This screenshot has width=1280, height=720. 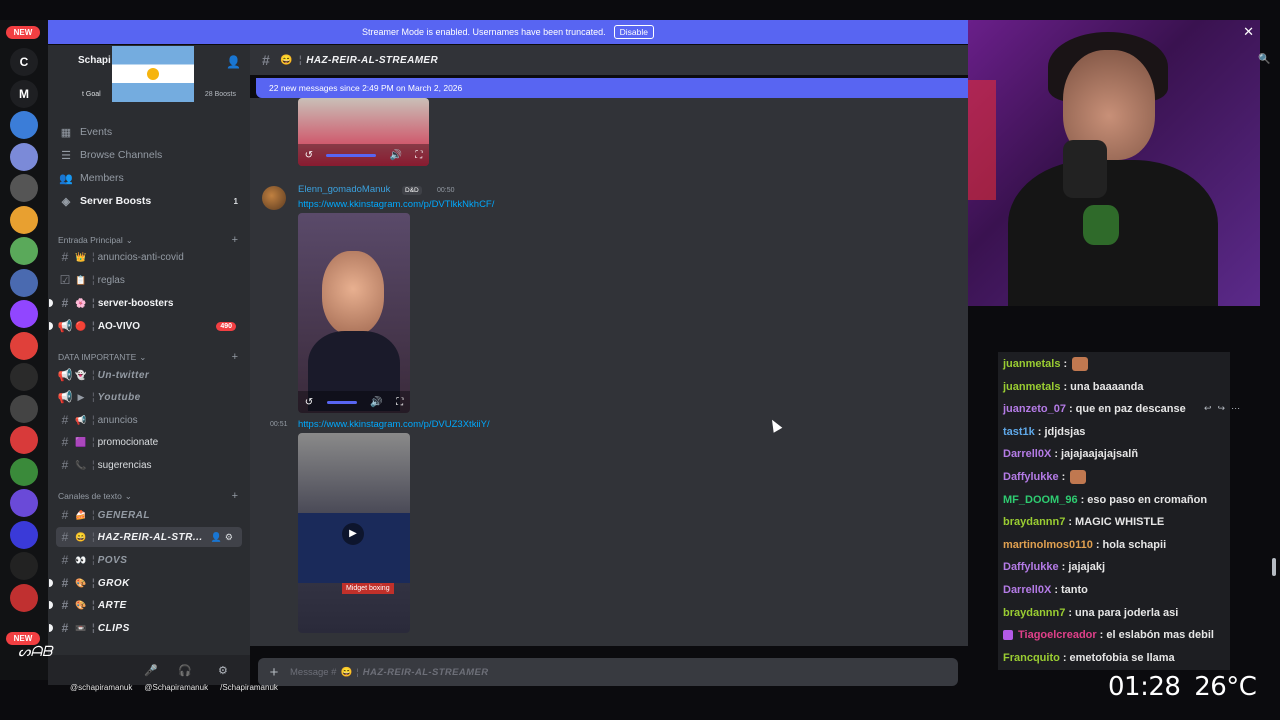 I want to click on search-icon: 🔍, so click(x=1264, y=59).